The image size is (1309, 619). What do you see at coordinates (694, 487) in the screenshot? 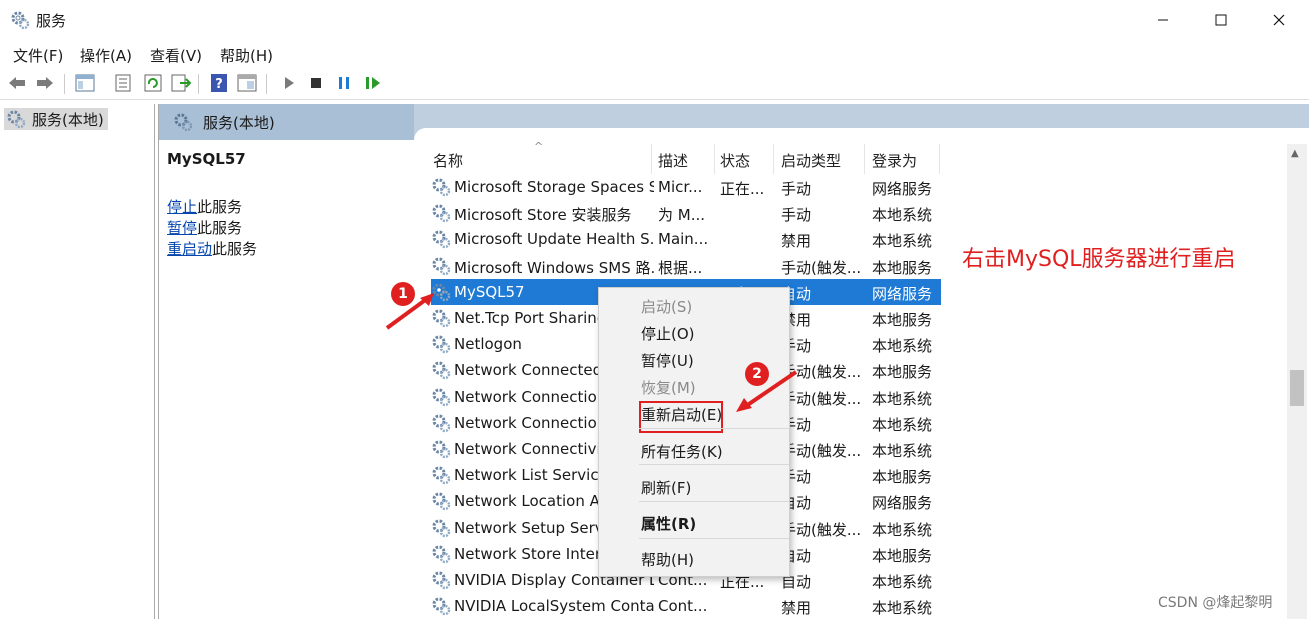
I see `context-menu-item: 刷新(F)` at bounding box center [694, 487].